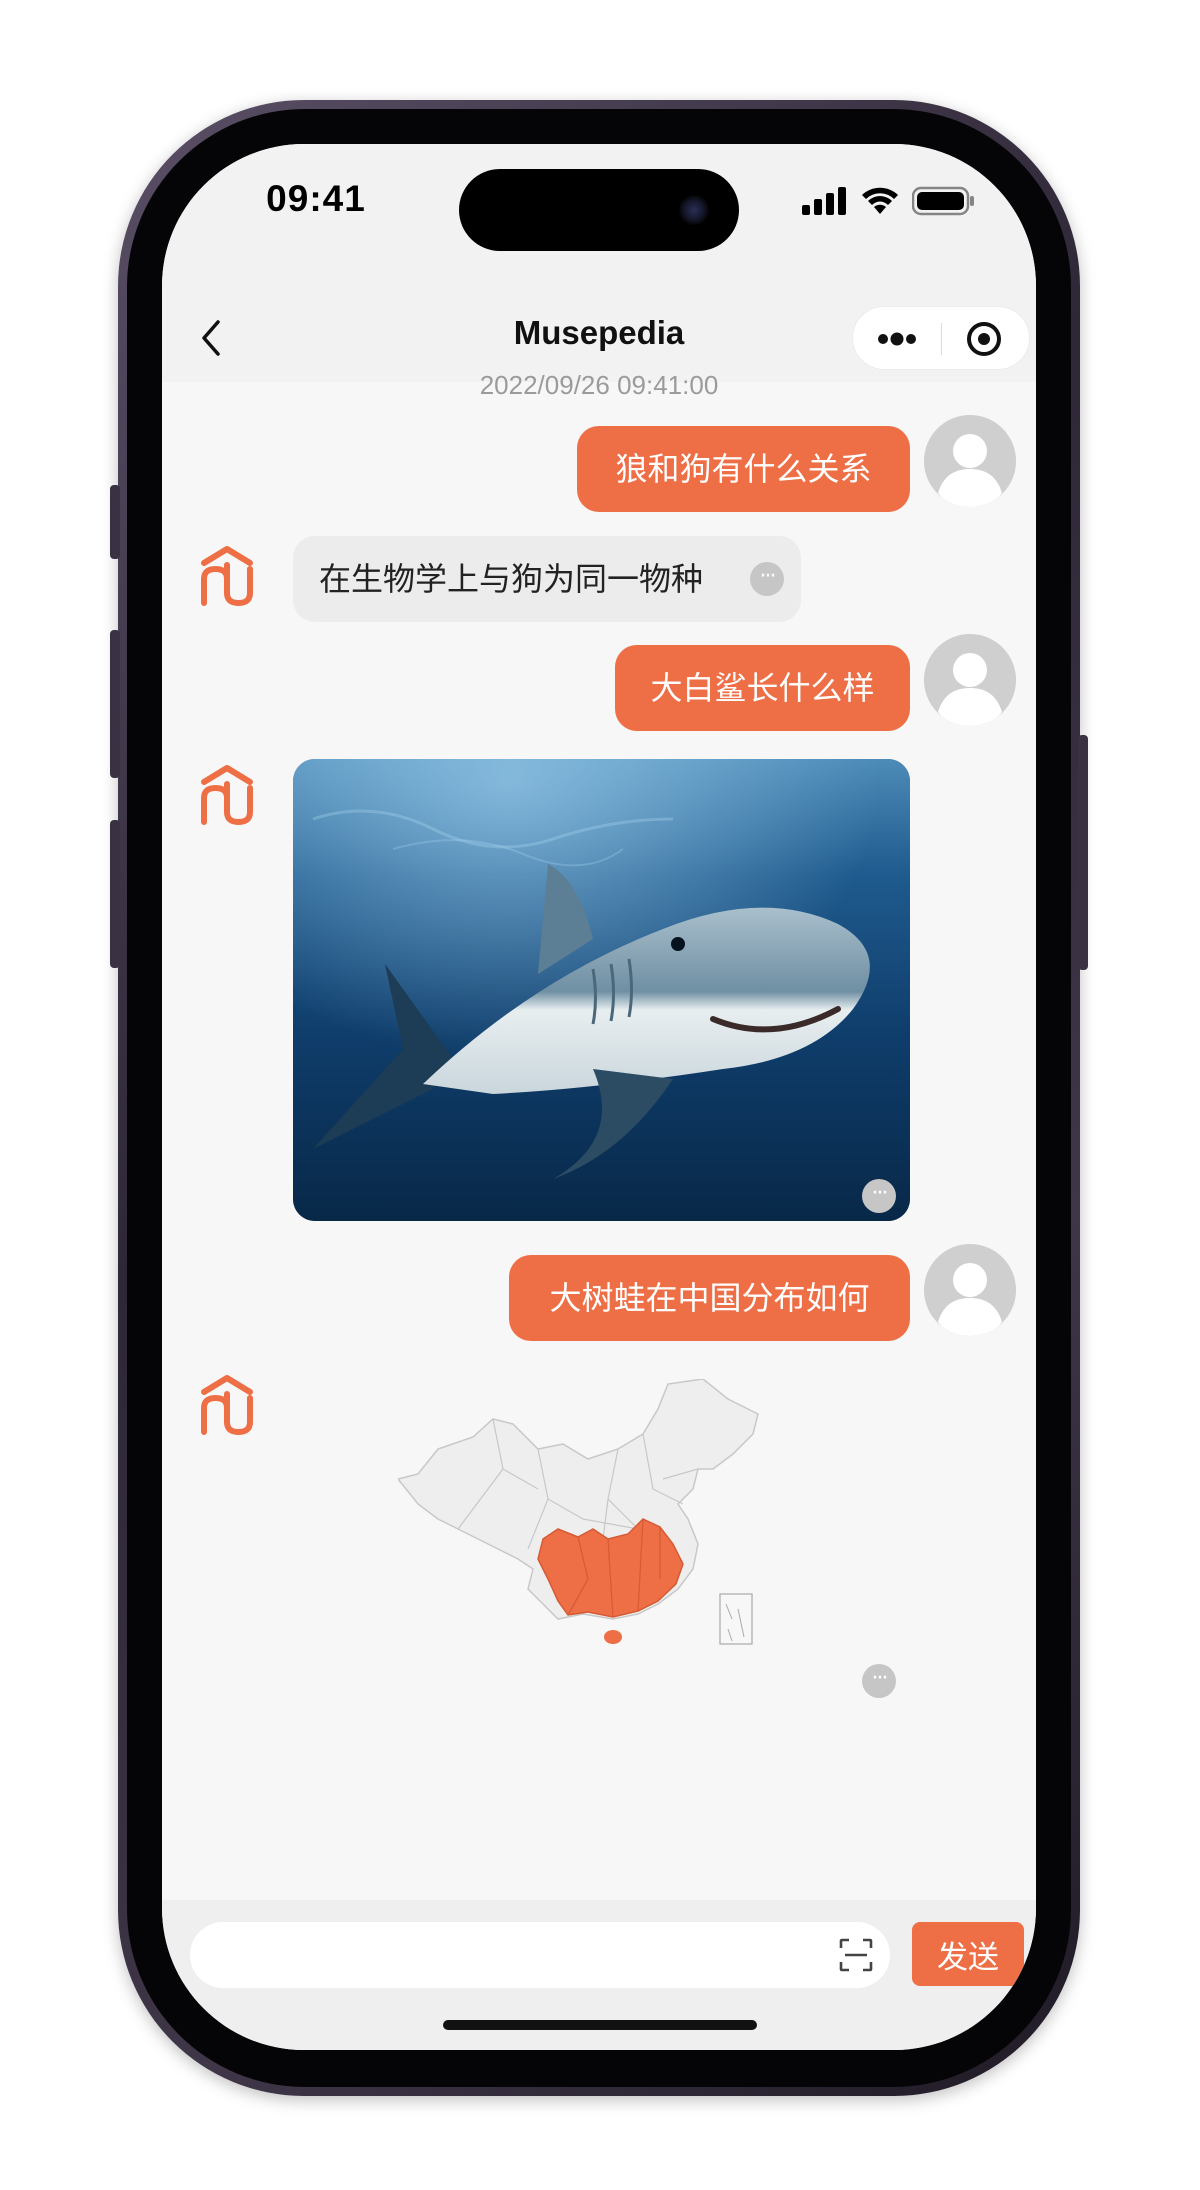 The width and height of the screenshot is (1200, 2190). What do you see at coordinates (879, 1681) in the screenshot?
I see `map-more-icon` at bounding box center [879, 1681].